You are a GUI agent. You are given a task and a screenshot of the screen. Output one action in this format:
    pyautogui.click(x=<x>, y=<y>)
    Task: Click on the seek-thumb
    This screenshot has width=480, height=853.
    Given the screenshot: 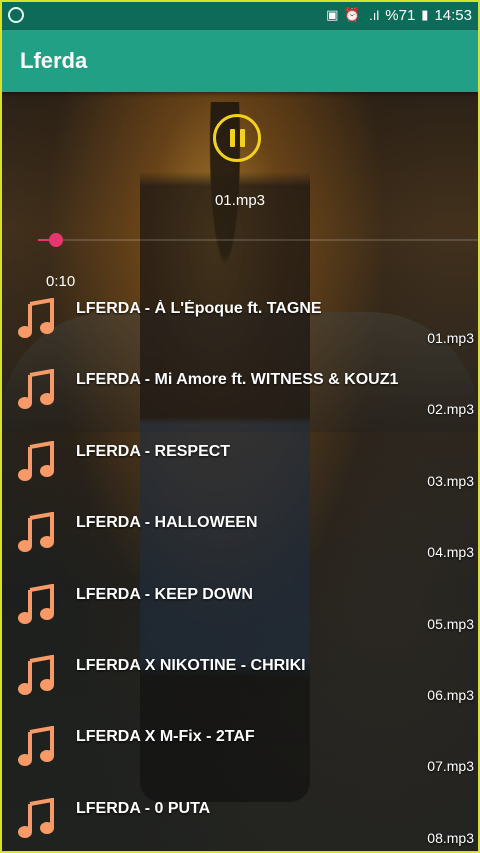 What is the action you would take?
    pyautogui.click(x=55, y=240)
    